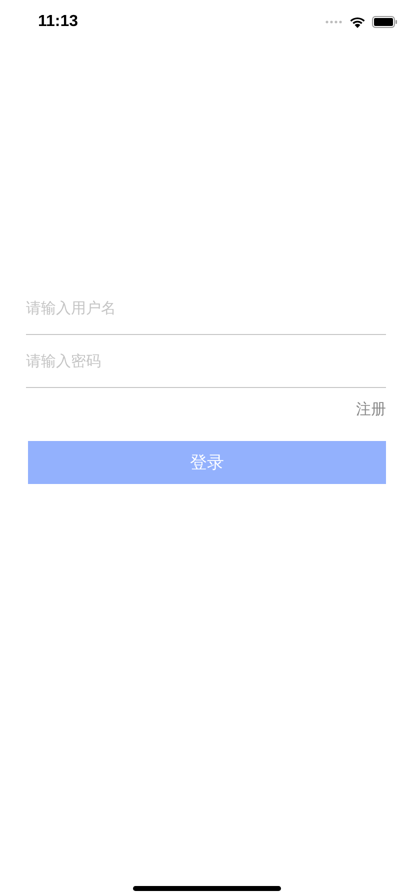  What do you see at coordinates (385, 22) in the screenshot?
I see `battery-icon` at bounding box center [385, 22].